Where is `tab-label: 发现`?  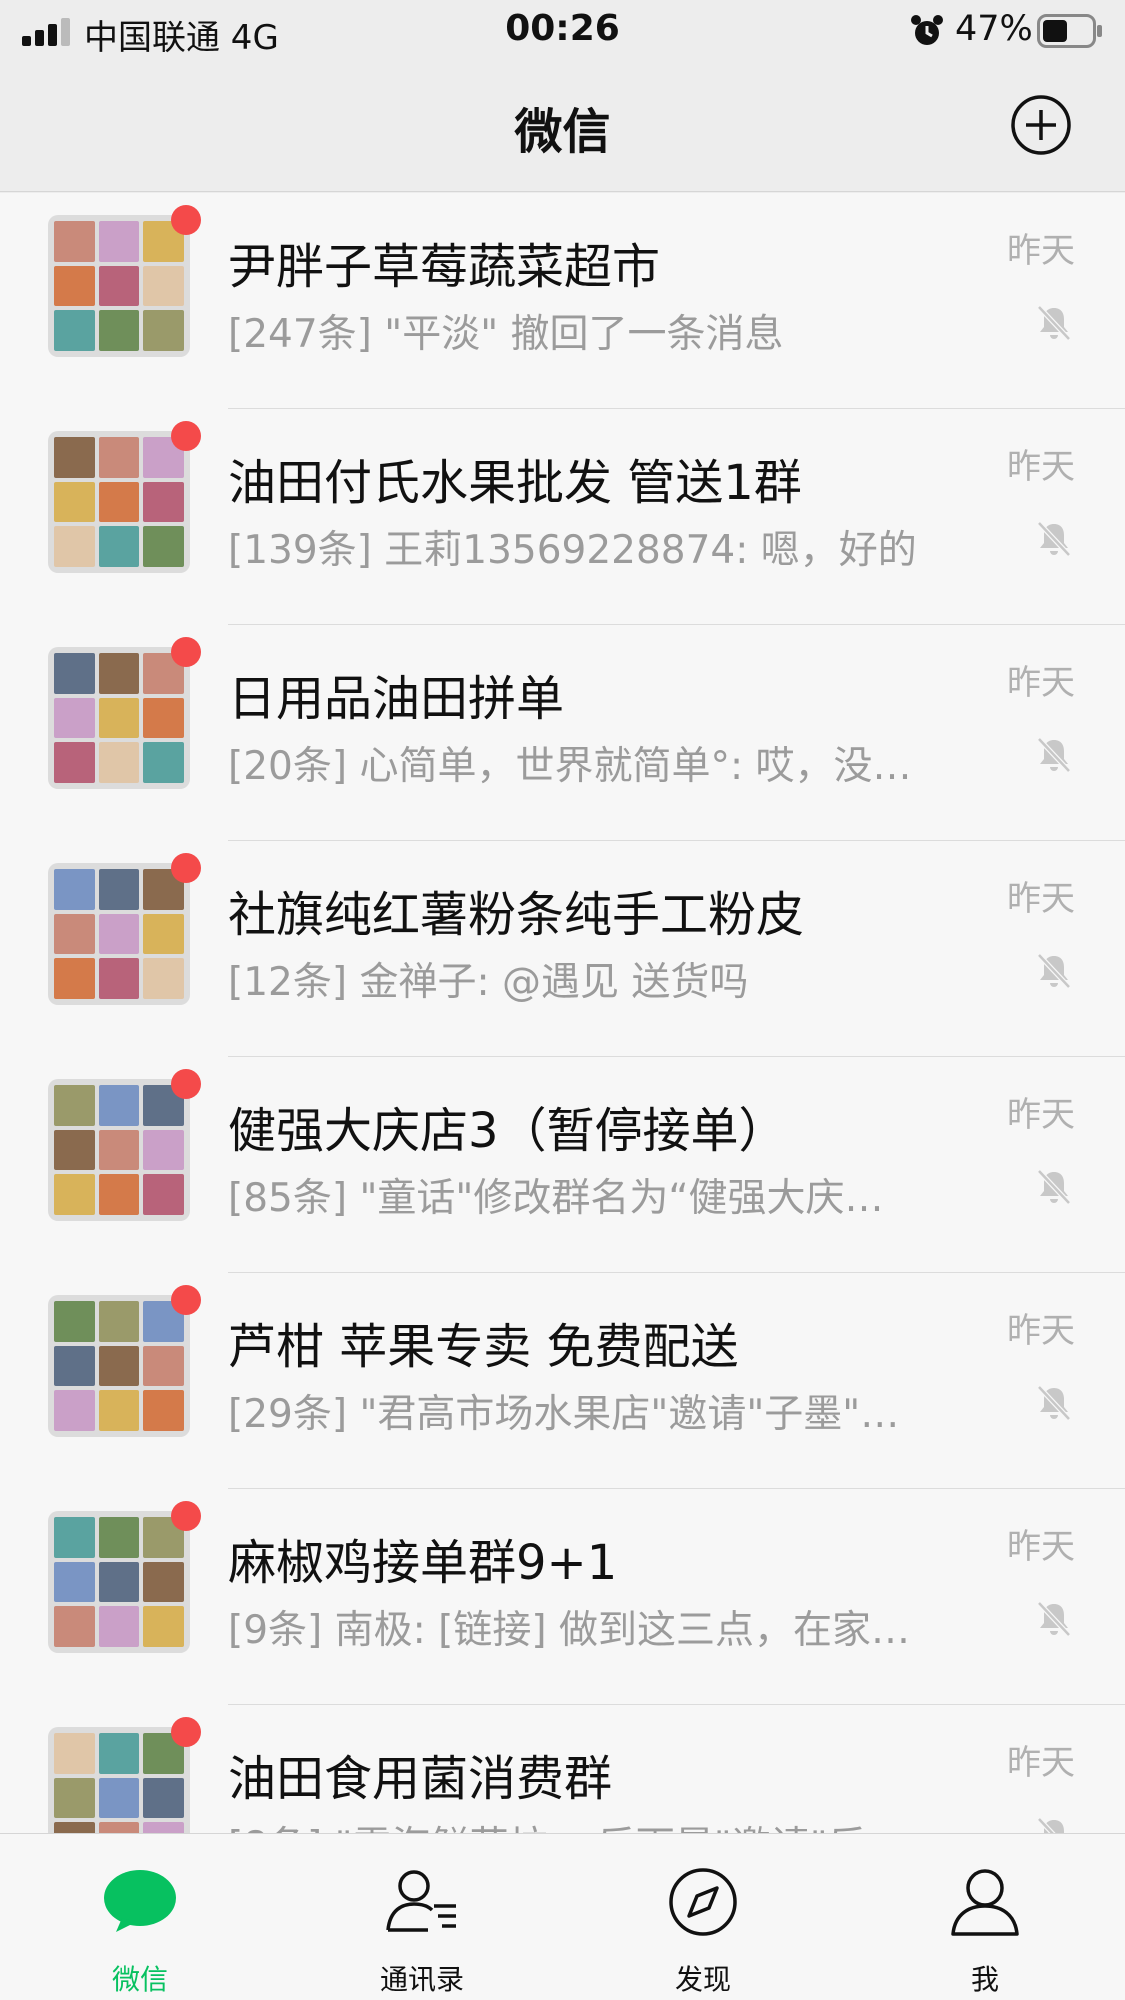 tab-label: 发现 is located at coordinates (702, 1979).